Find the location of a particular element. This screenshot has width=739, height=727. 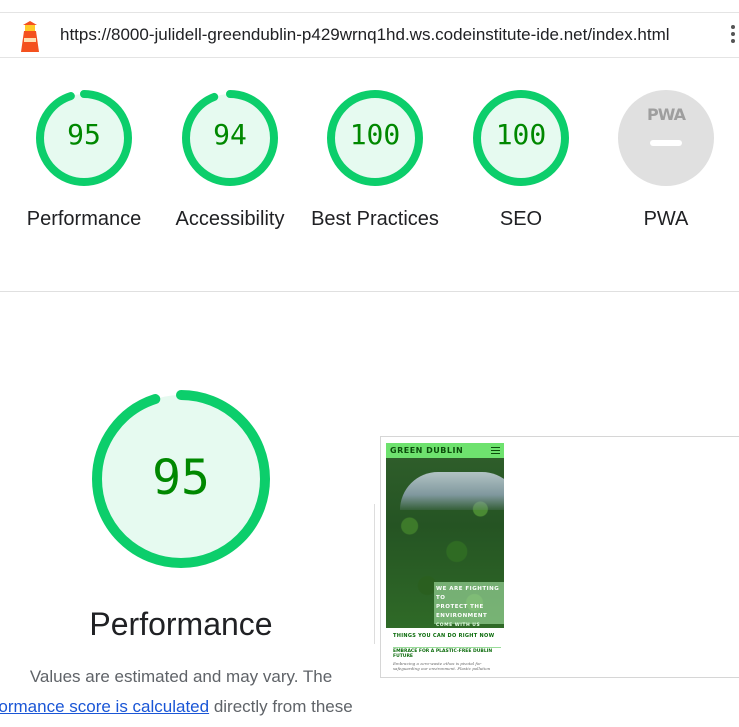

gauge-label: Accessibility is located at coordinates (230, 219).